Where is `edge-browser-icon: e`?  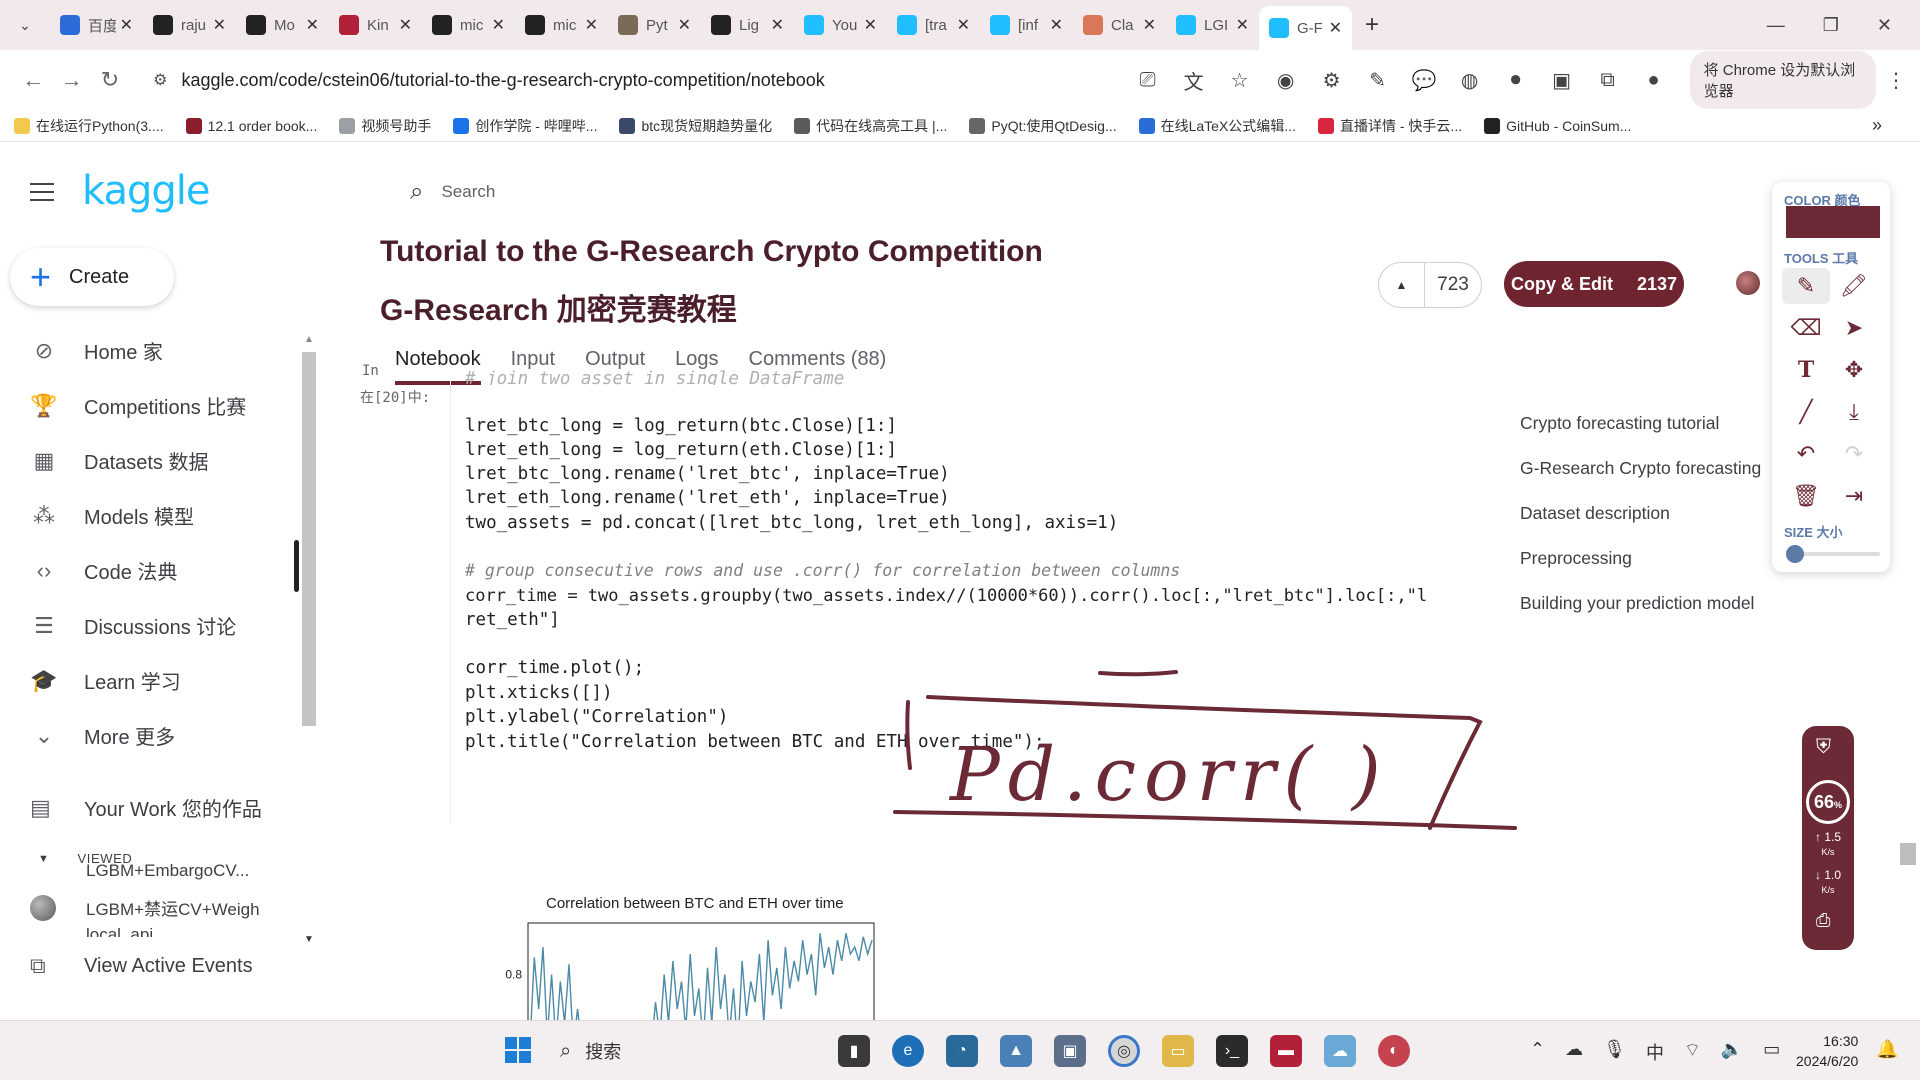
edge-browser-icon: e is located at coordinates (908, 1051).